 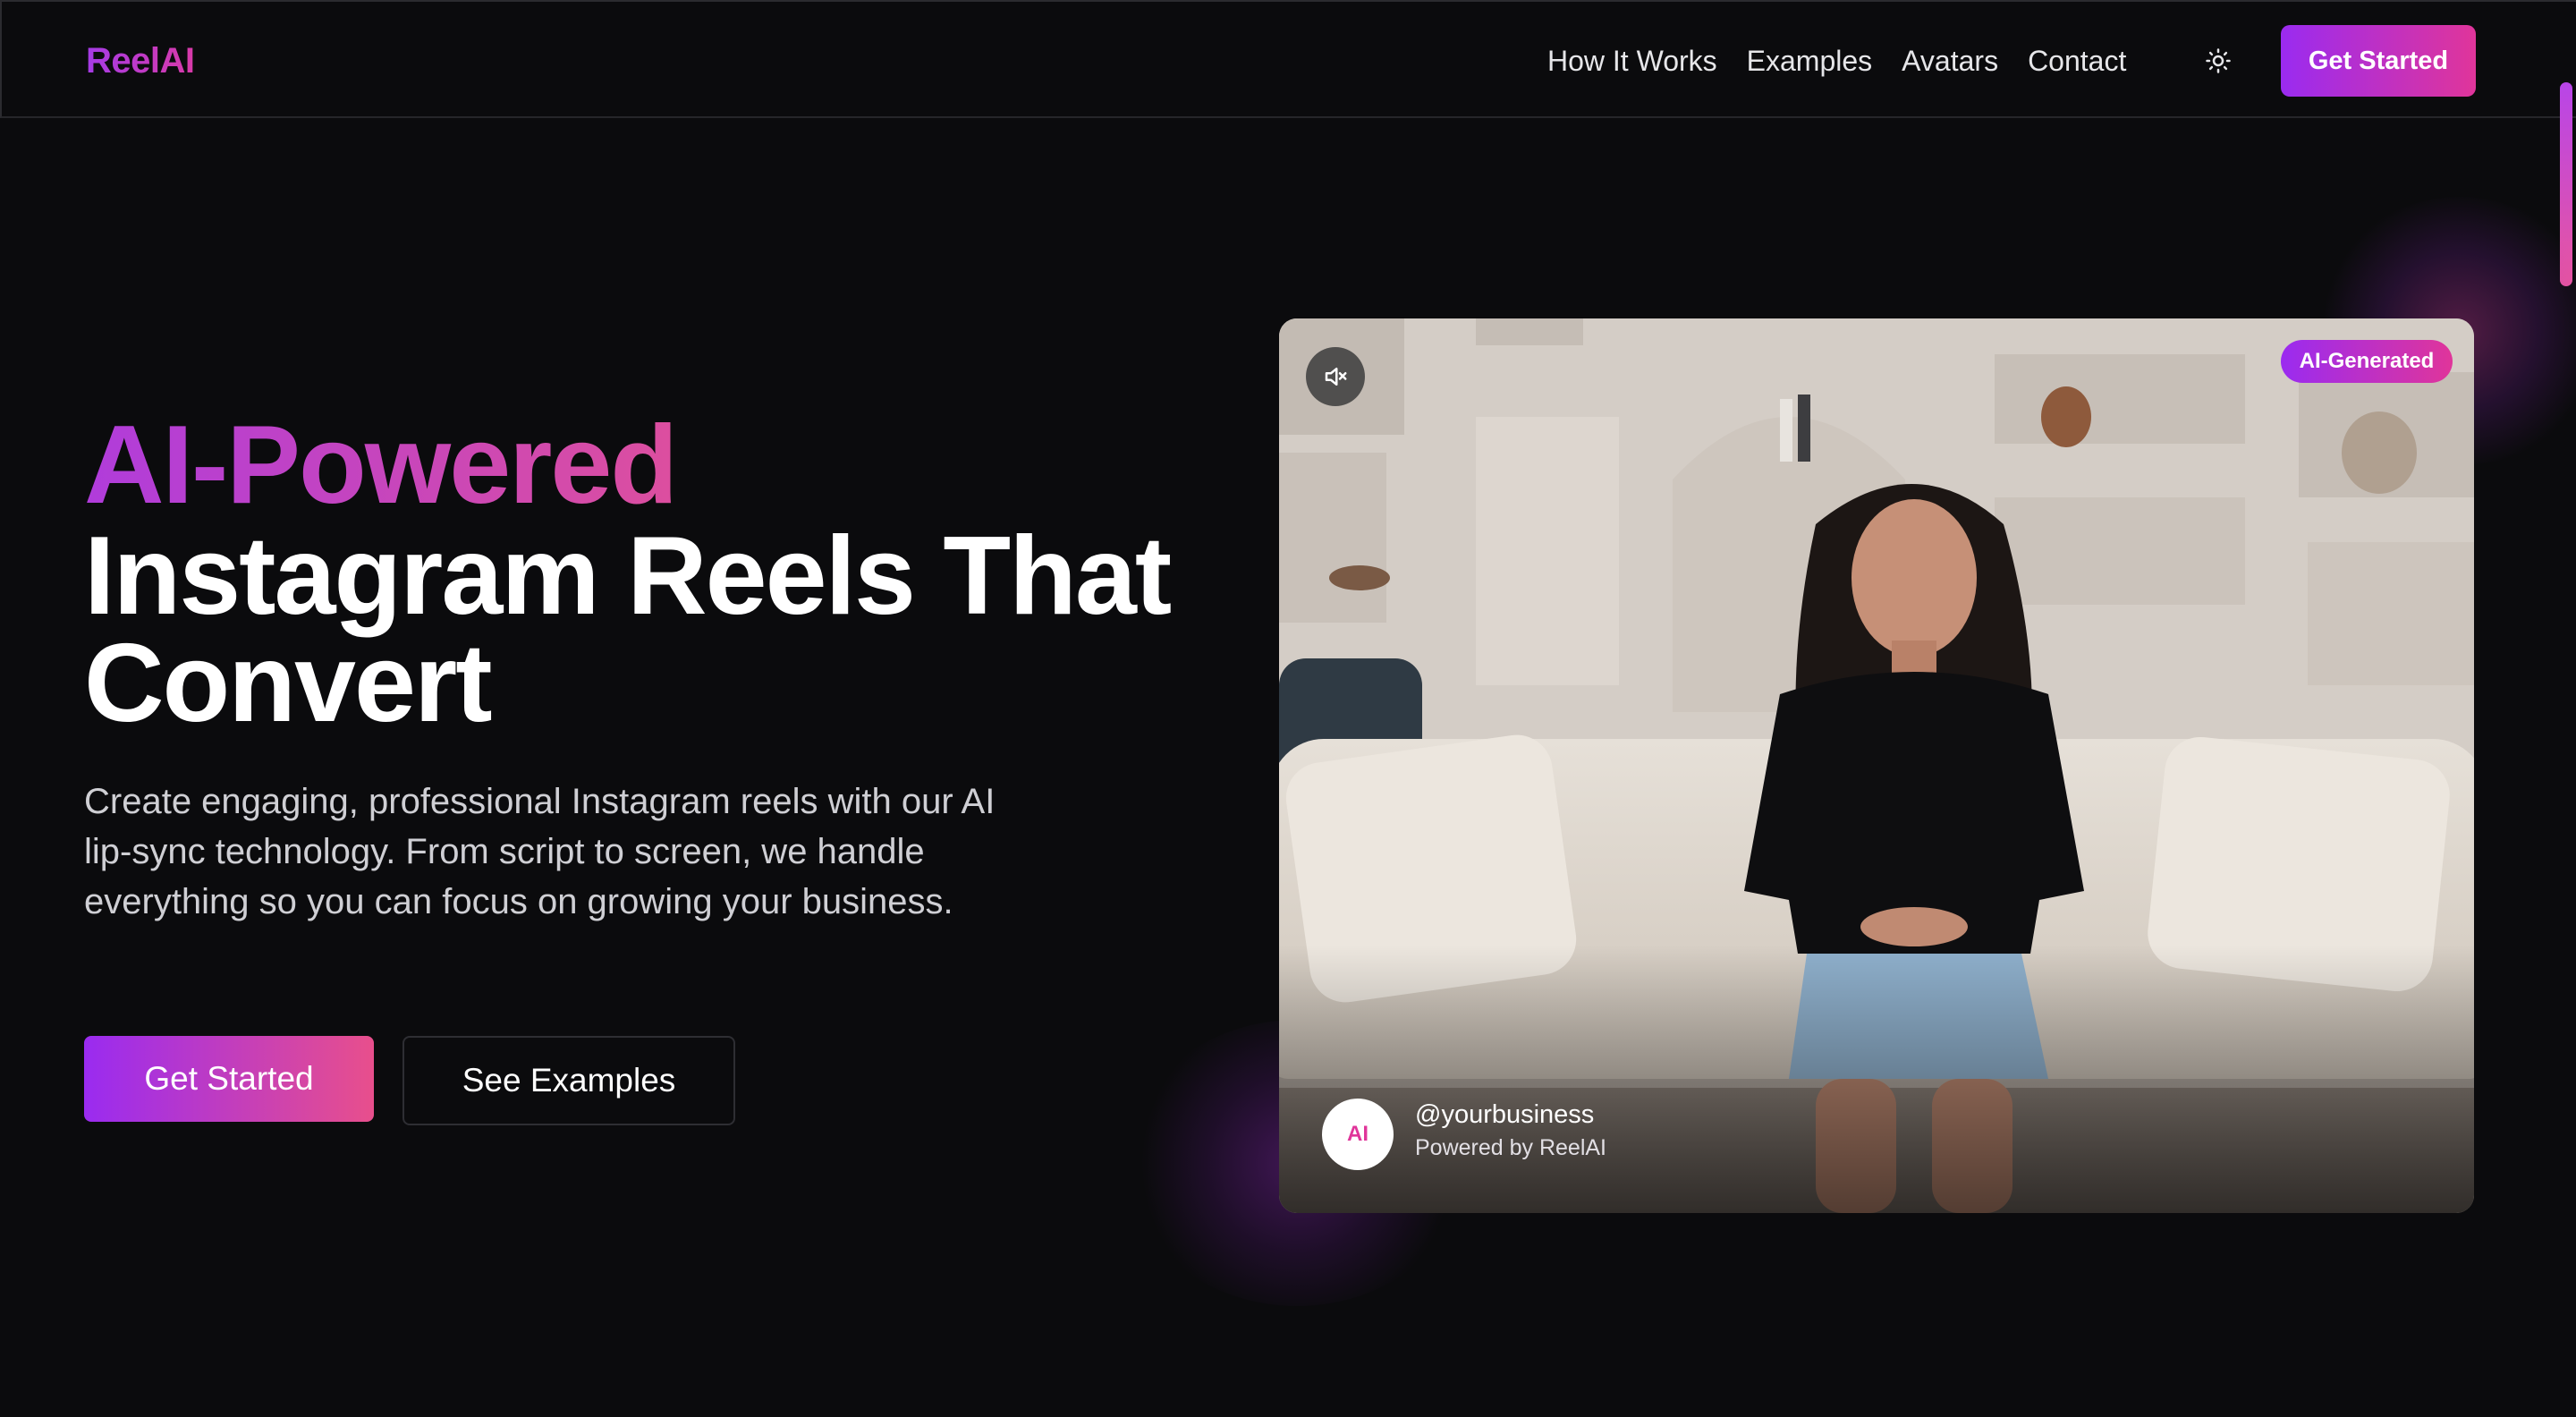 I want to click on nav-link-examples: Examples, so click(x=1810, y=61).